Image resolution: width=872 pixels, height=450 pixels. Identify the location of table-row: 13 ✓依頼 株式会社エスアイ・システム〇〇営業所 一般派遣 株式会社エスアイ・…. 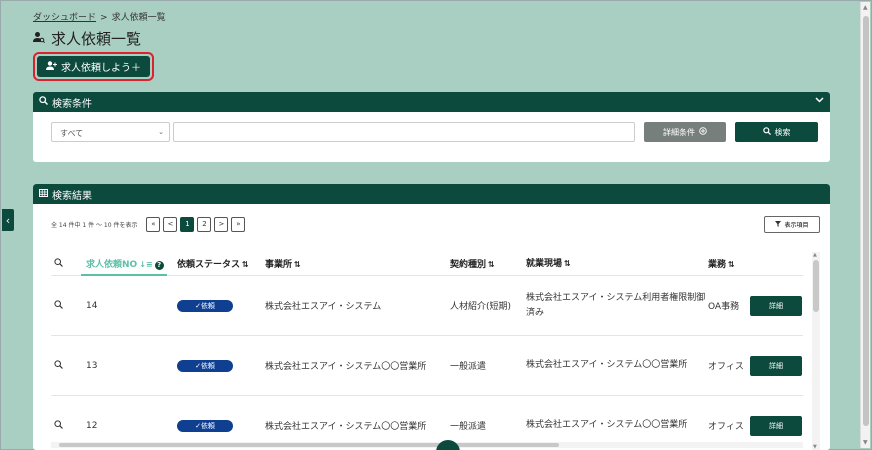
(427, 366).